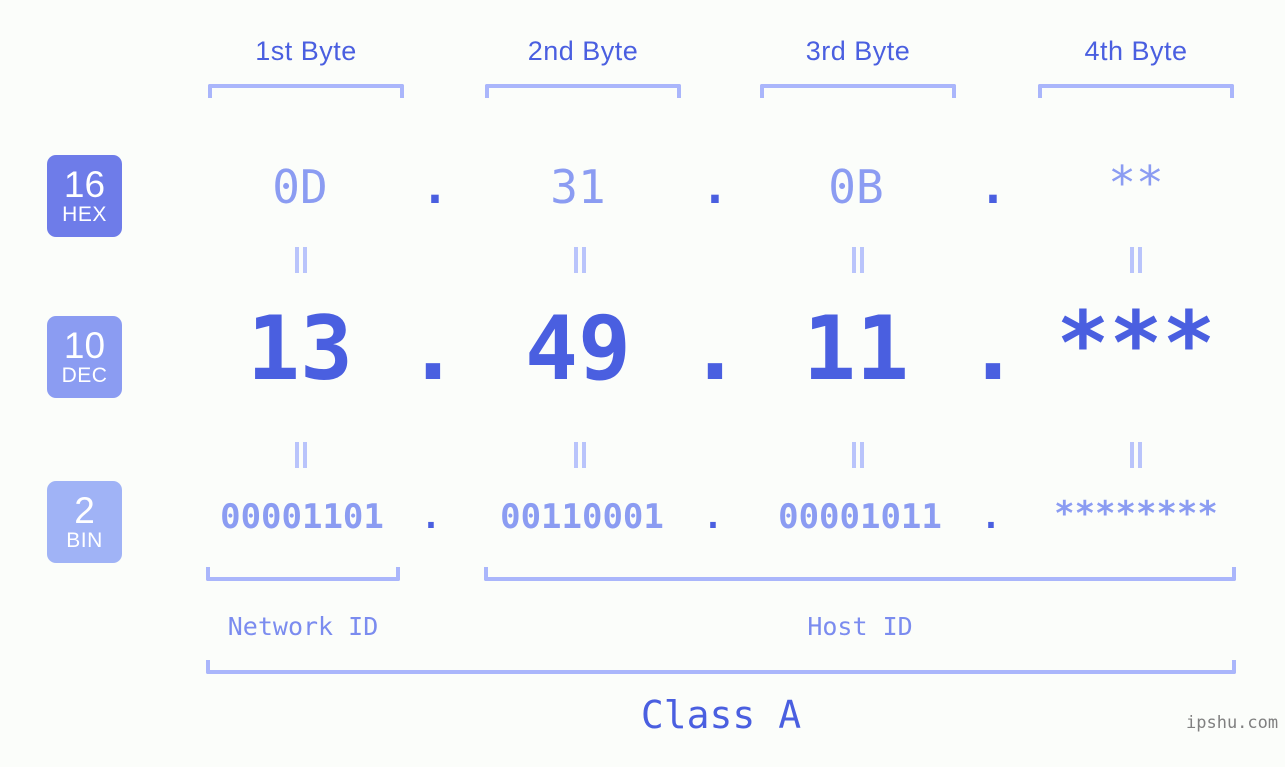  Describe the element at coordinates (1136, 51) in the screenshot. I see `byte-header-4: 4th Byte` at that location.